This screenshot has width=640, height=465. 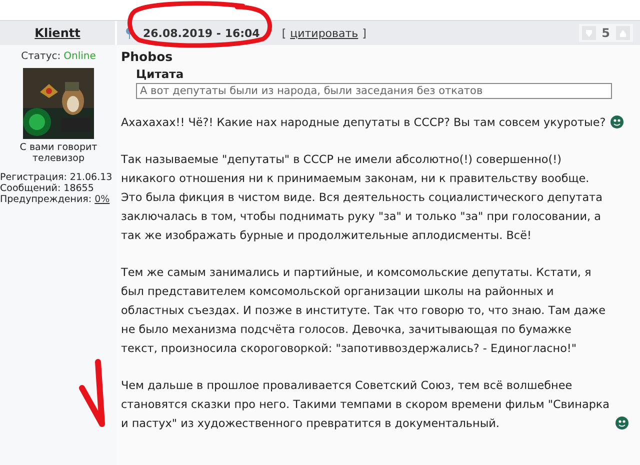 I want to click on status-label: Статус:, so click(x=41, y=56).